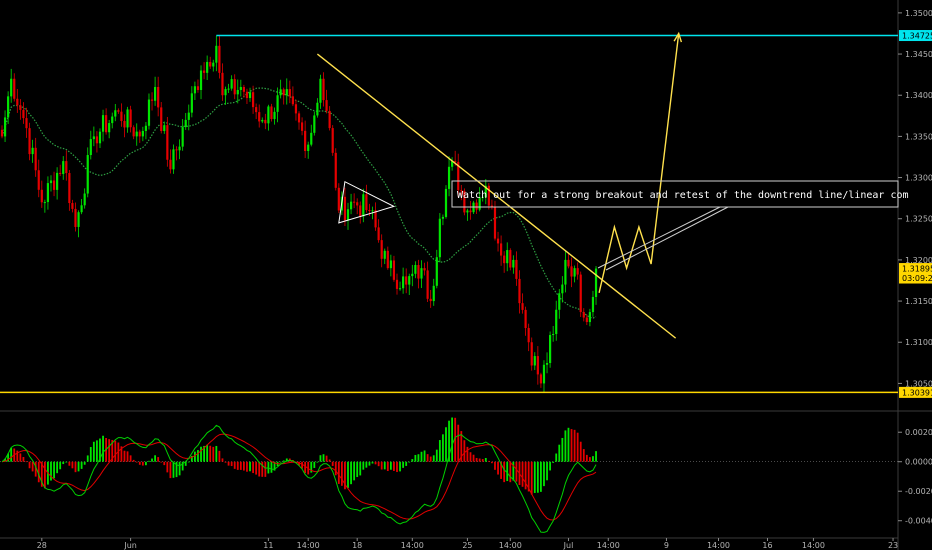 This screenshot has width=932, height=550. I want to click on osc-tick-label: -0.0040, so click(918, 521).